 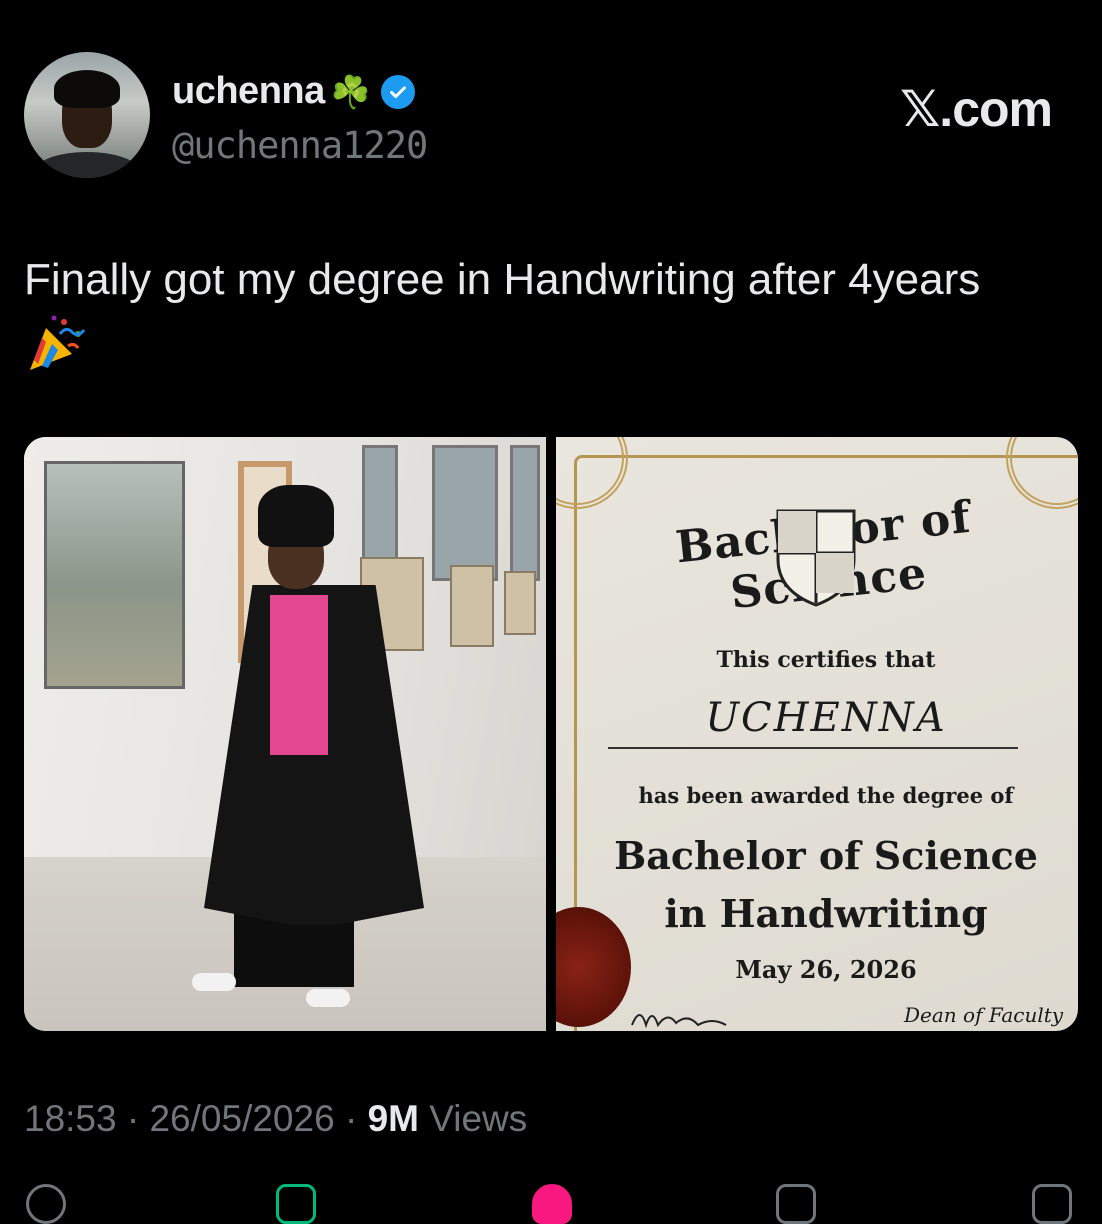 What do you see at coordinates (214, 982) in the screenshot?
I see `left-shoe` at bounding box center [214, 982].